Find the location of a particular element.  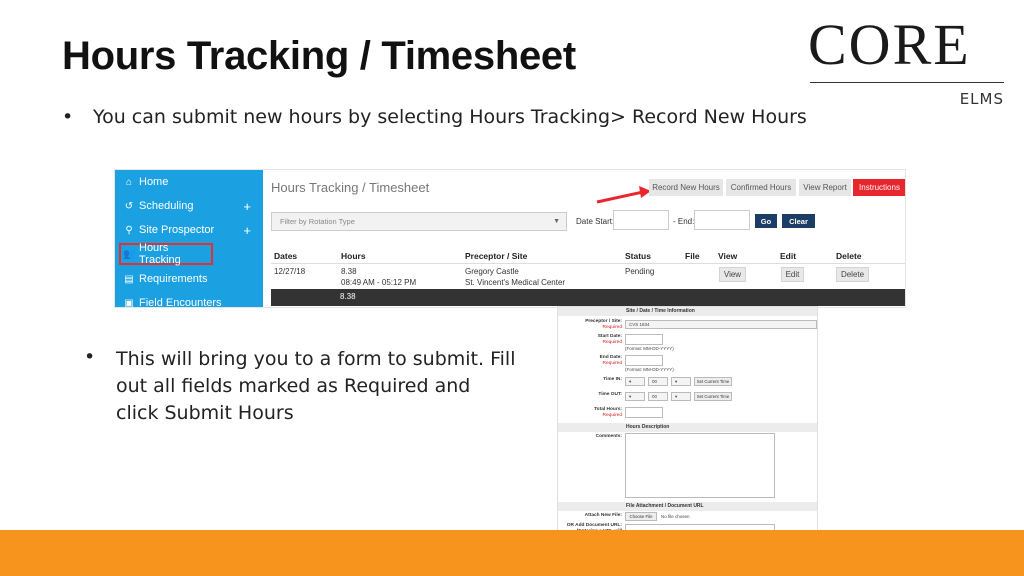

section-title: File Attachment / Document URL is located at coordinates (665, 506).